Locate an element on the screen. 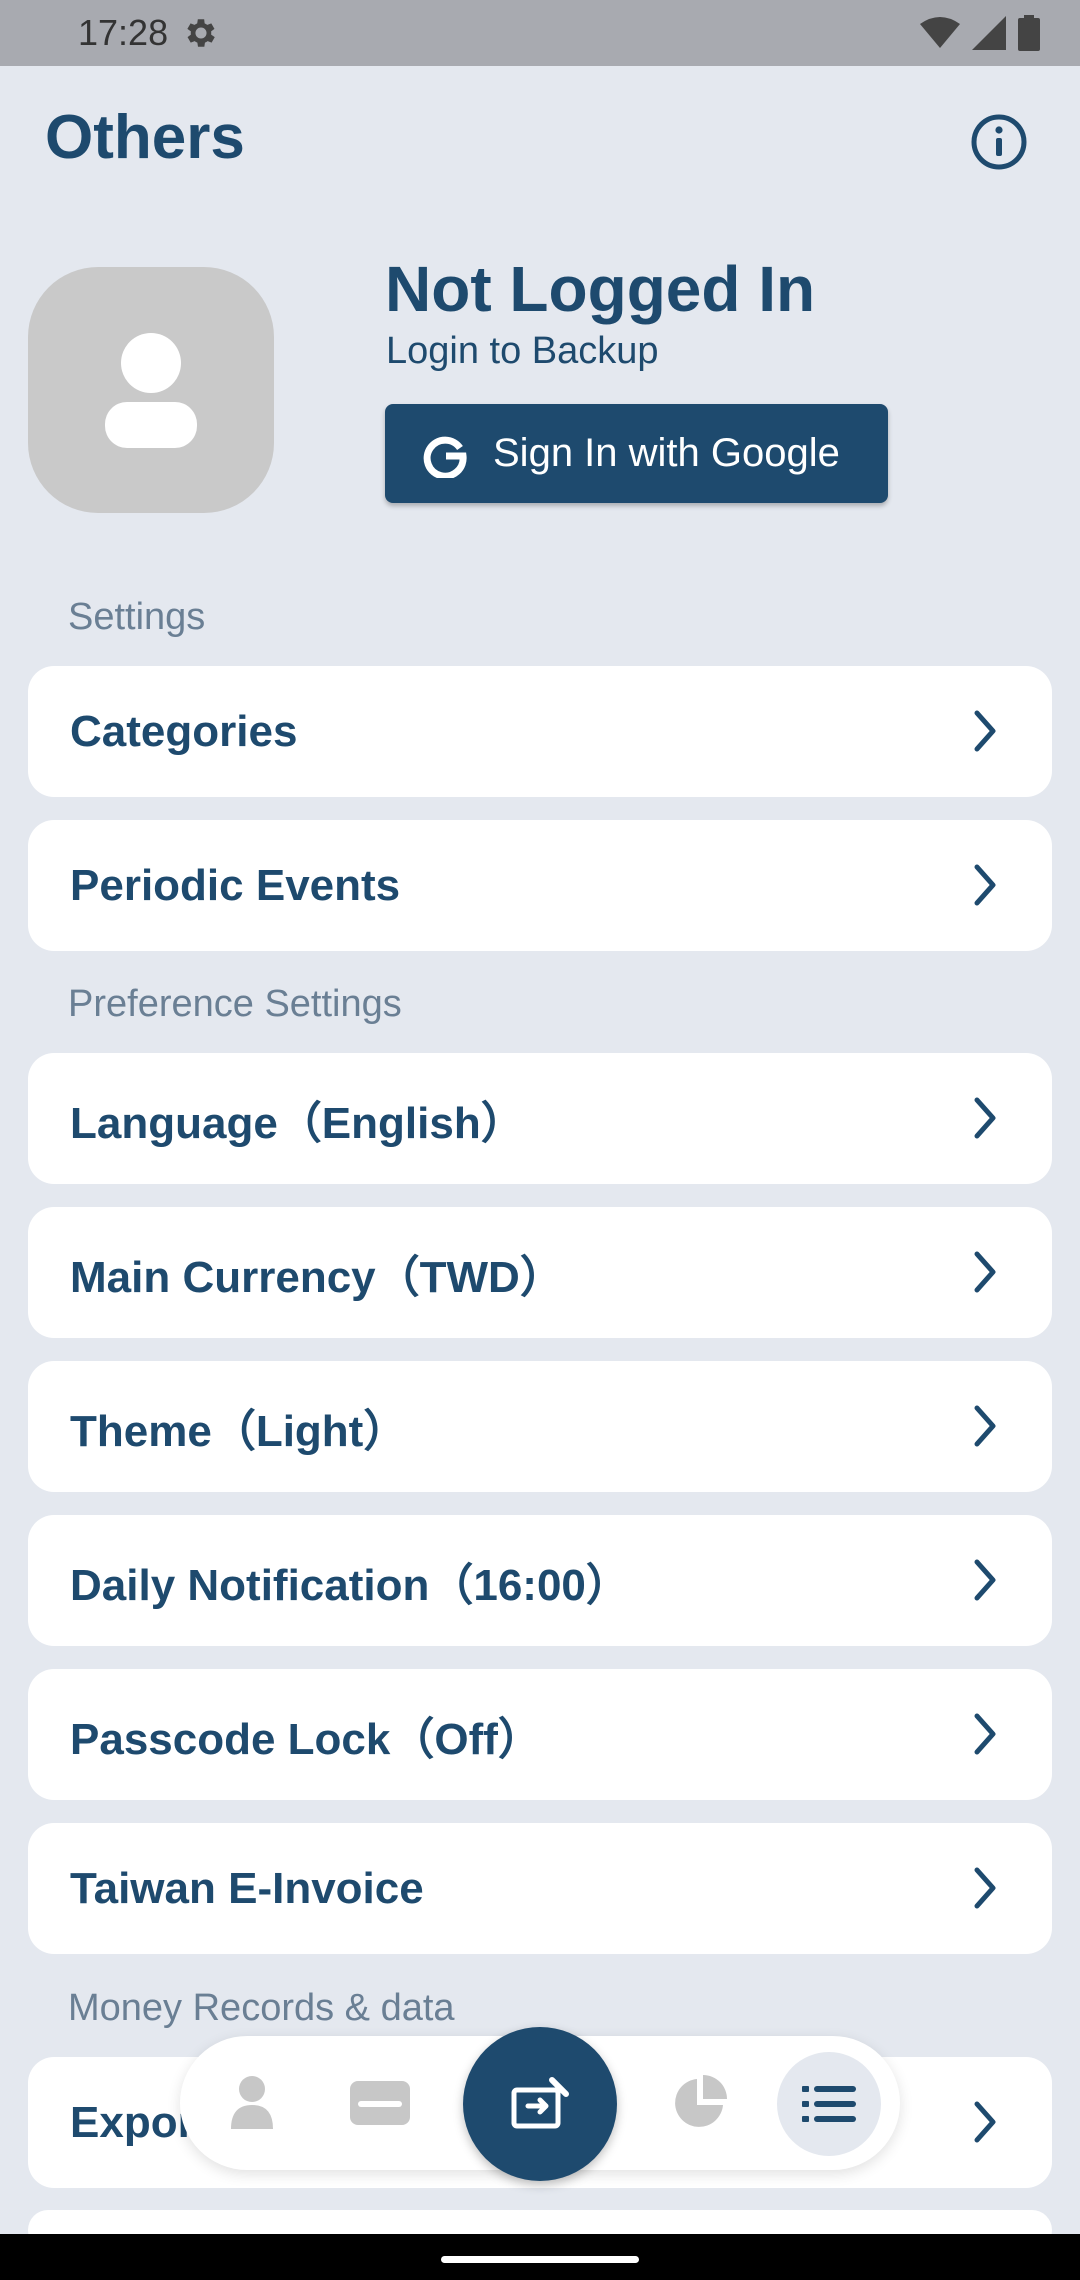 The image size is (1080, 2280). row-taiwan-einvoice: Taiwan E-Invoice is located at coordinates (540, 1888).